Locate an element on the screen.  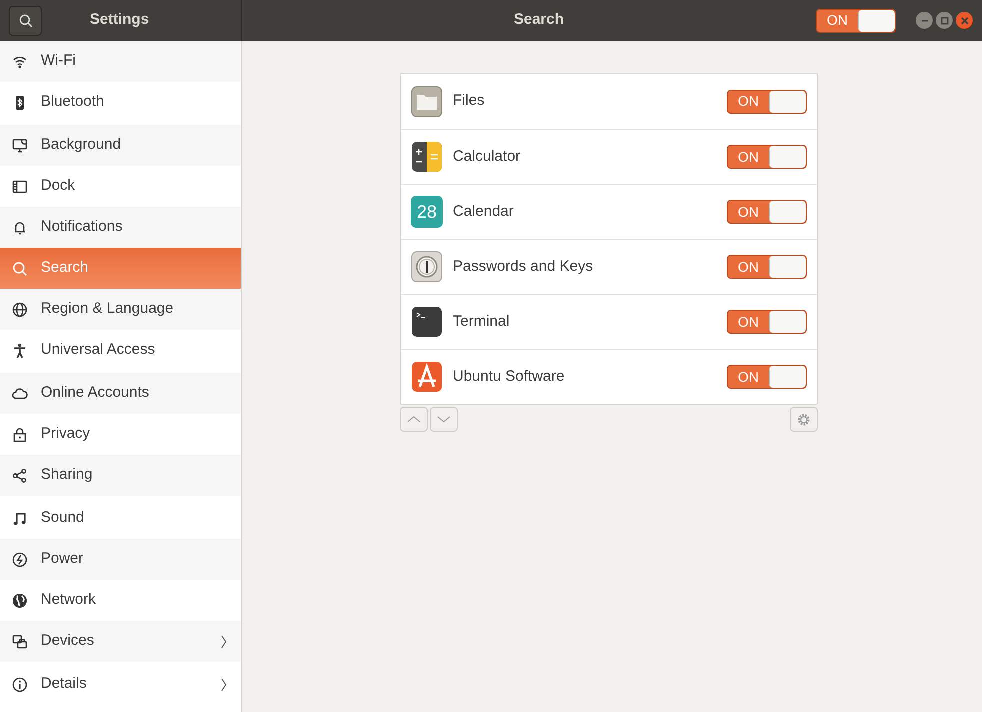
sidebar-item: Sharing is located at coordinates (120, 475).